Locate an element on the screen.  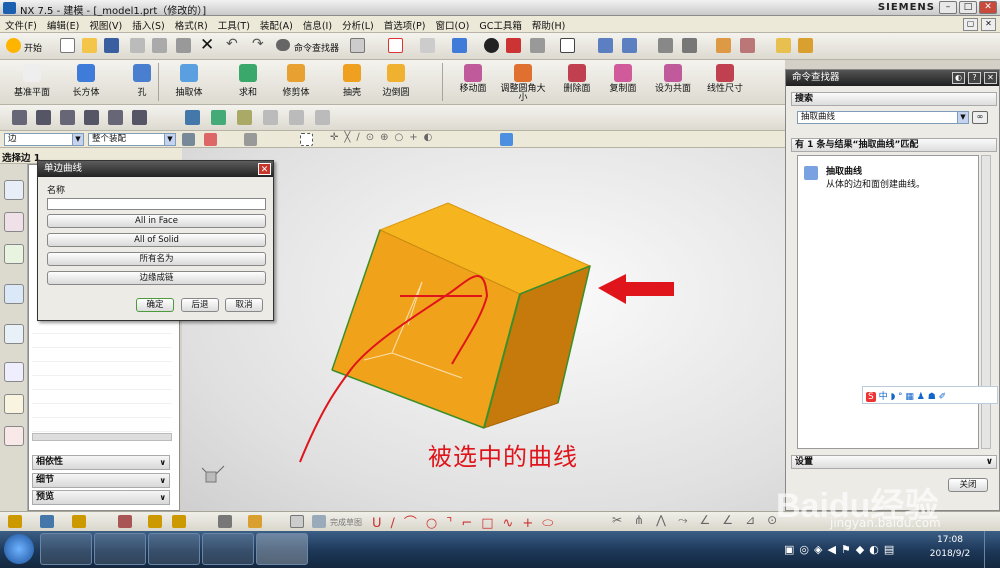
constraint-navigator-icon is located at coordinates (14, 222).